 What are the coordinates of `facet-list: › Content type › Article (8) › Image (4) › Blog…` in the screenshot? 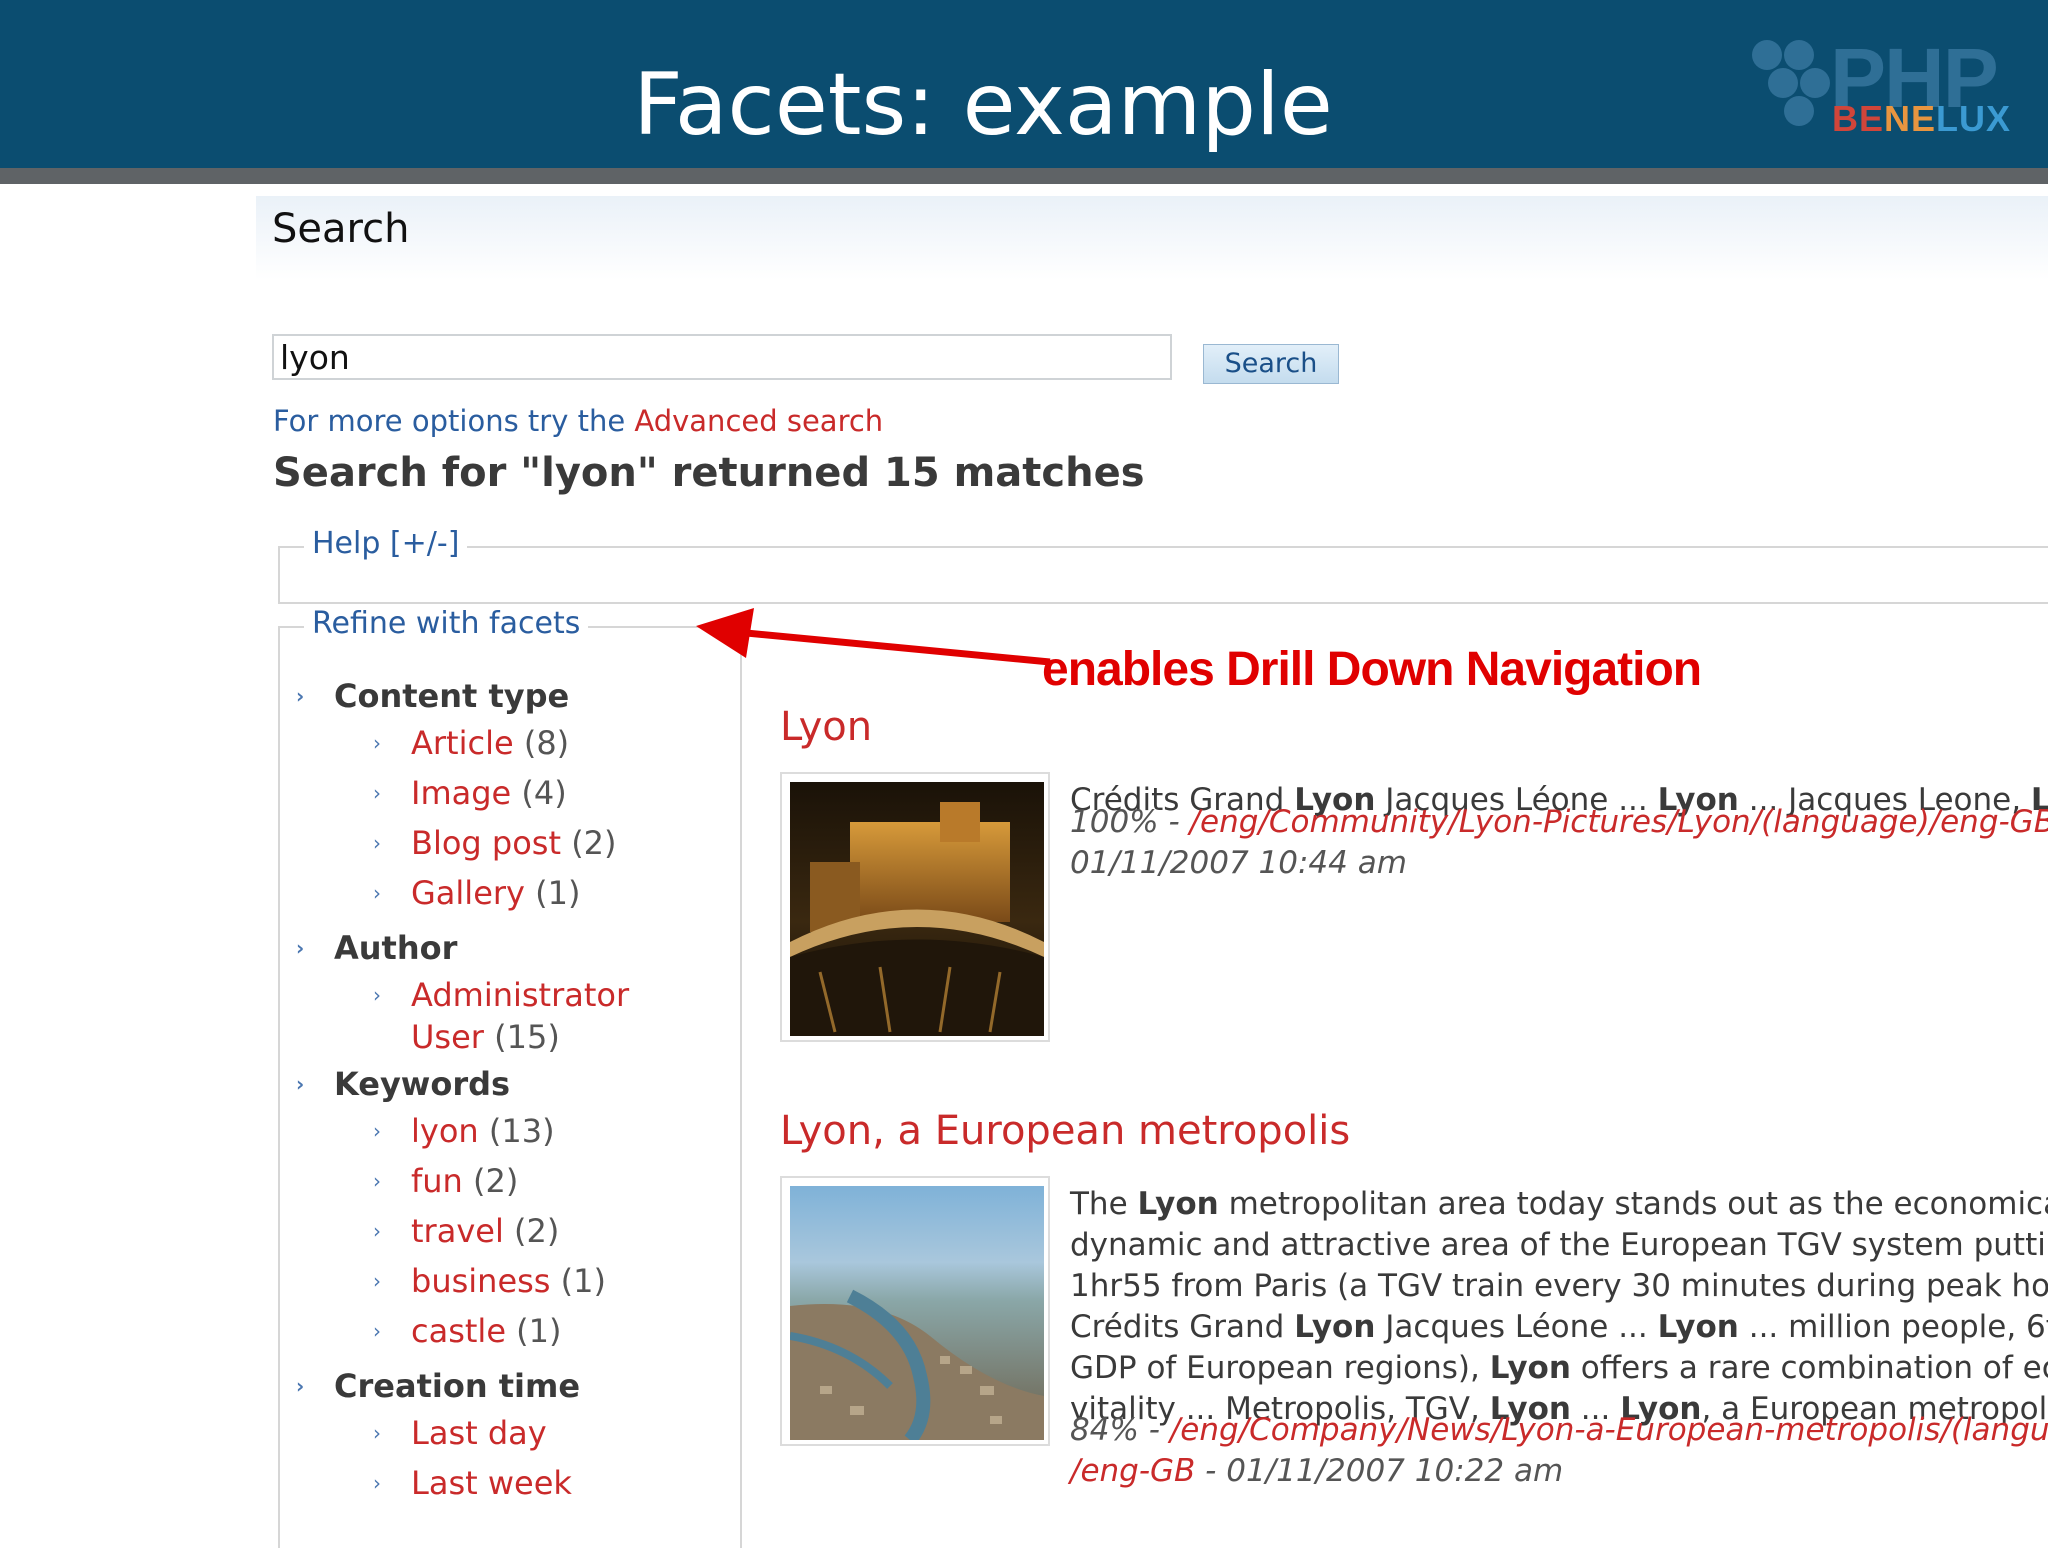 It's located at (516, 1091).